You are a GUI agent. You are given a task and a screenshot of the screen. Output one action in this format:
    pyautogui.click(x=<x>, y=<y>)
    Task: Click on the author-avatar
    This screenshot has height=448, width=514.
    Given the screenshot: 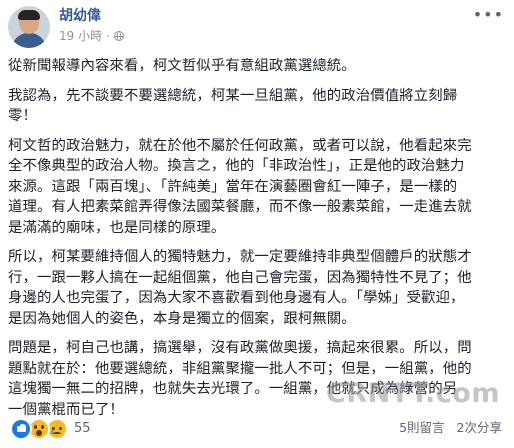 What is the action you would take?
    pyautogui.click(x=29, y=27)
    